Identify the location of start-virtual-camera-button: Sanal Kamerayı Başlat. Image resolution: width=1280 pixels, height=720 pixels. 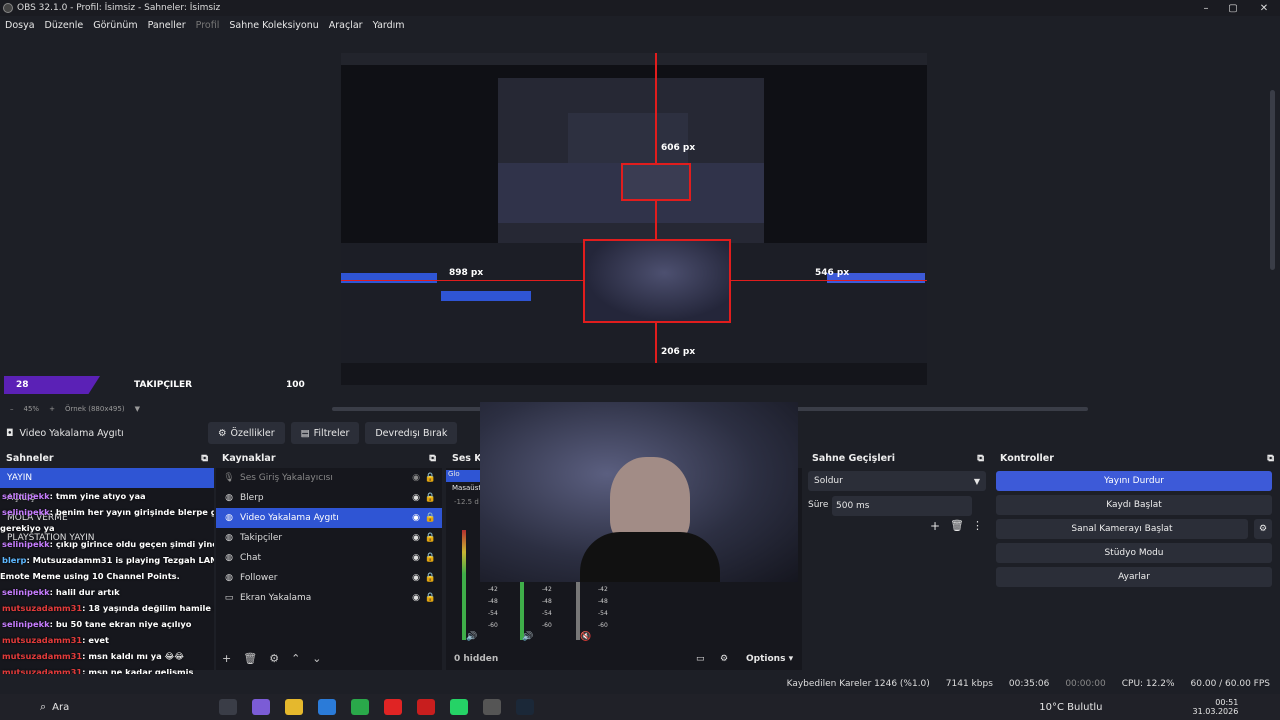
(1122, 529).